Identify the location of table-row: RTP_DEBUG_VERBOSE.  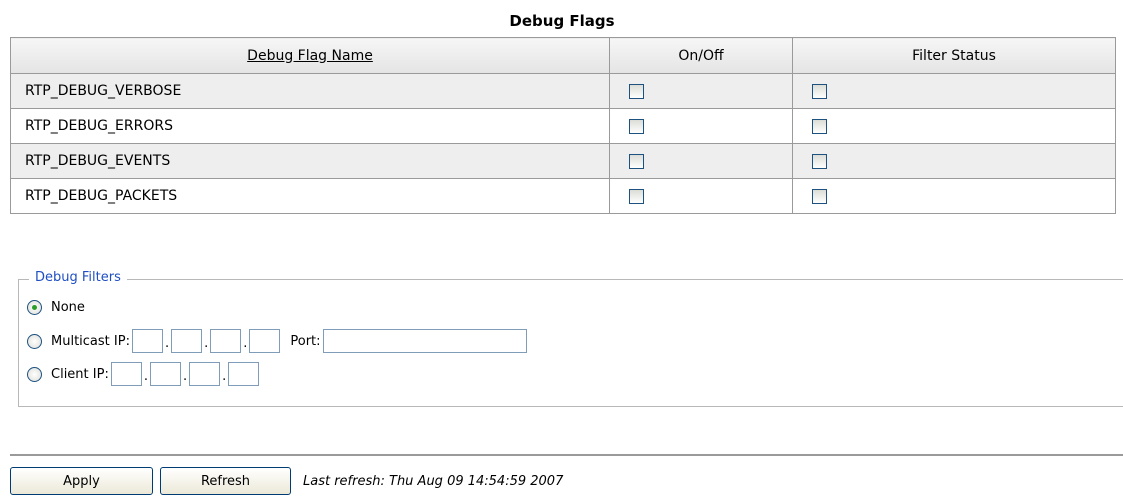
(563, 91).